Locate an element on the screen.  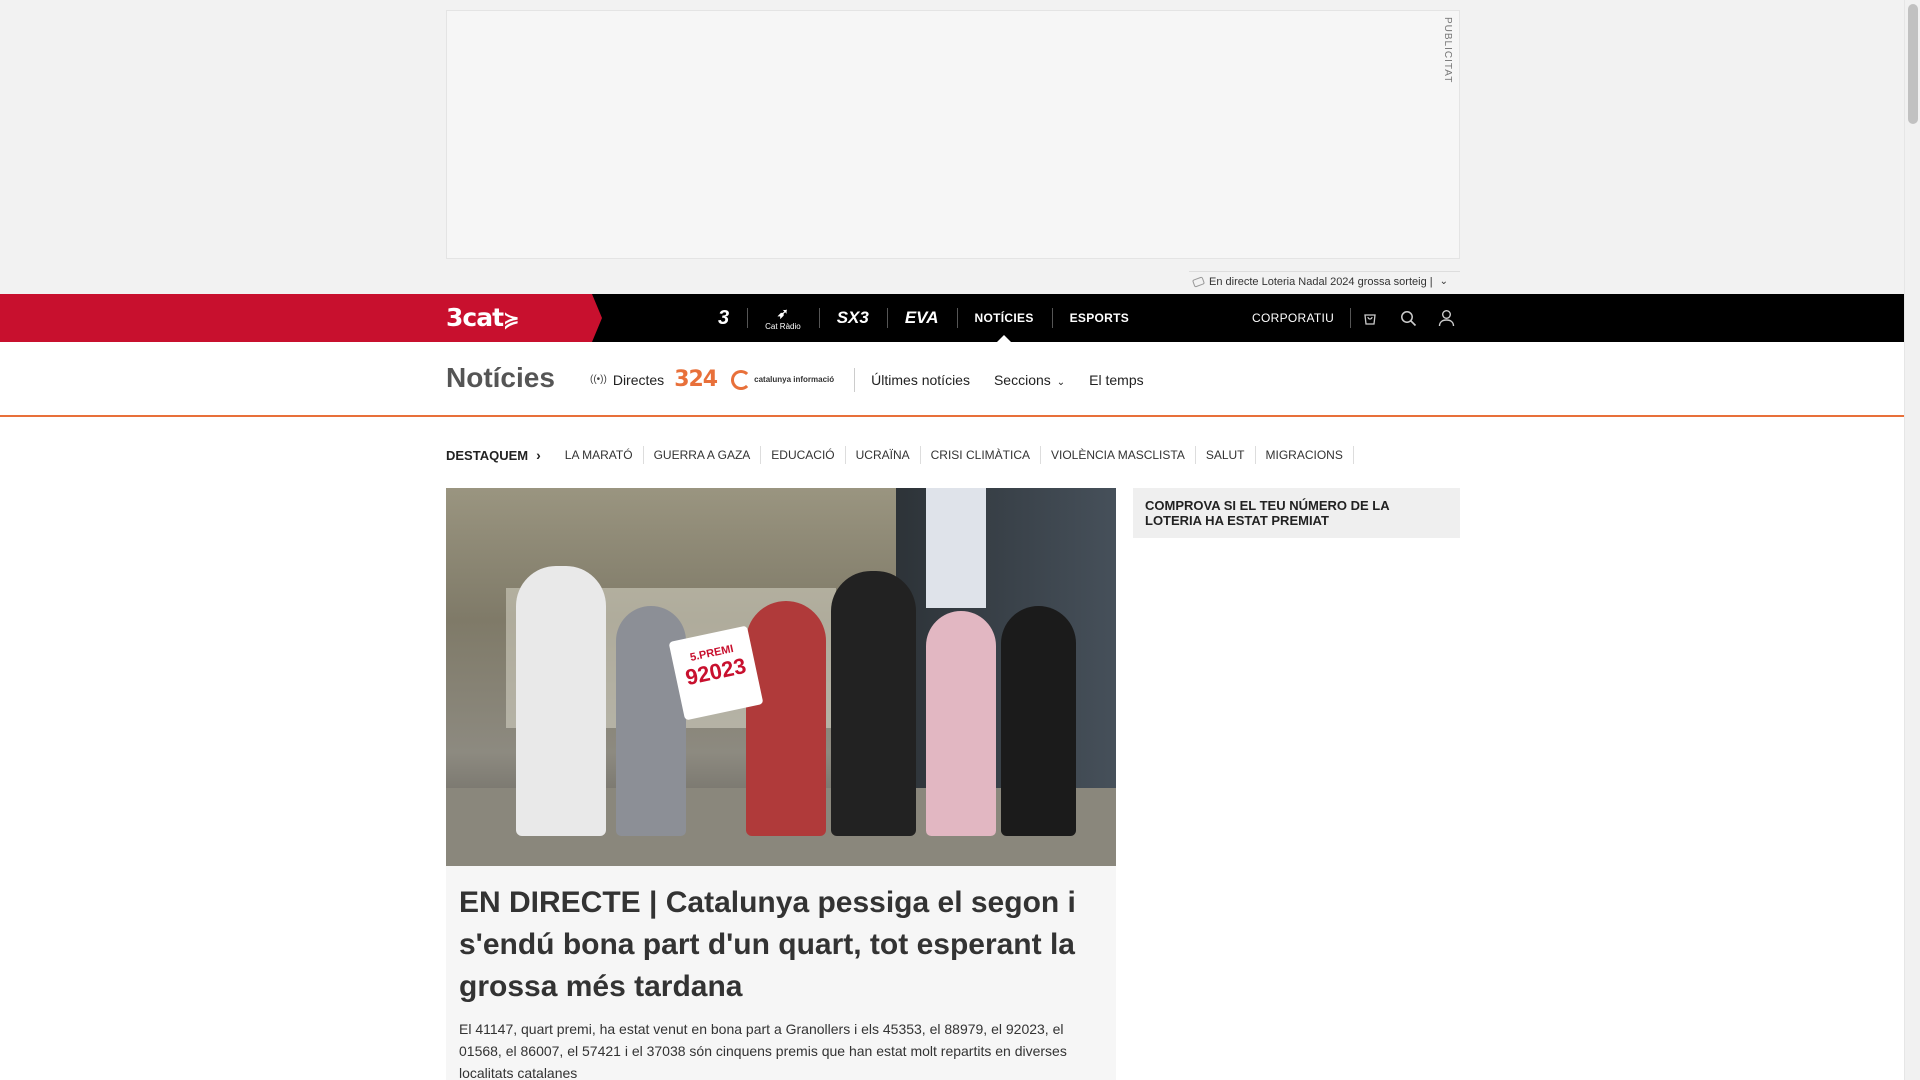
brand-logo: 3cat≽ is located at coordinates (483, 317).